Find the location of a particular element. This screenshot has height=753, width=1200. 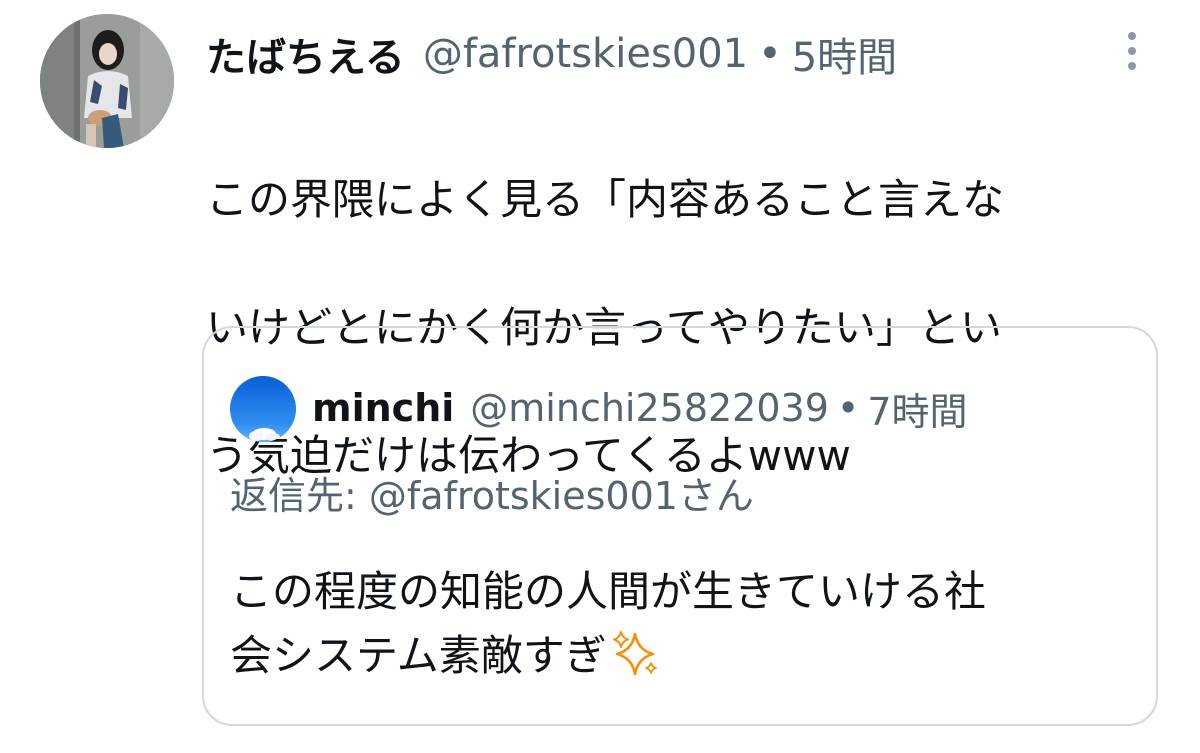

avatar-photo is located at coordinates (107, 81).